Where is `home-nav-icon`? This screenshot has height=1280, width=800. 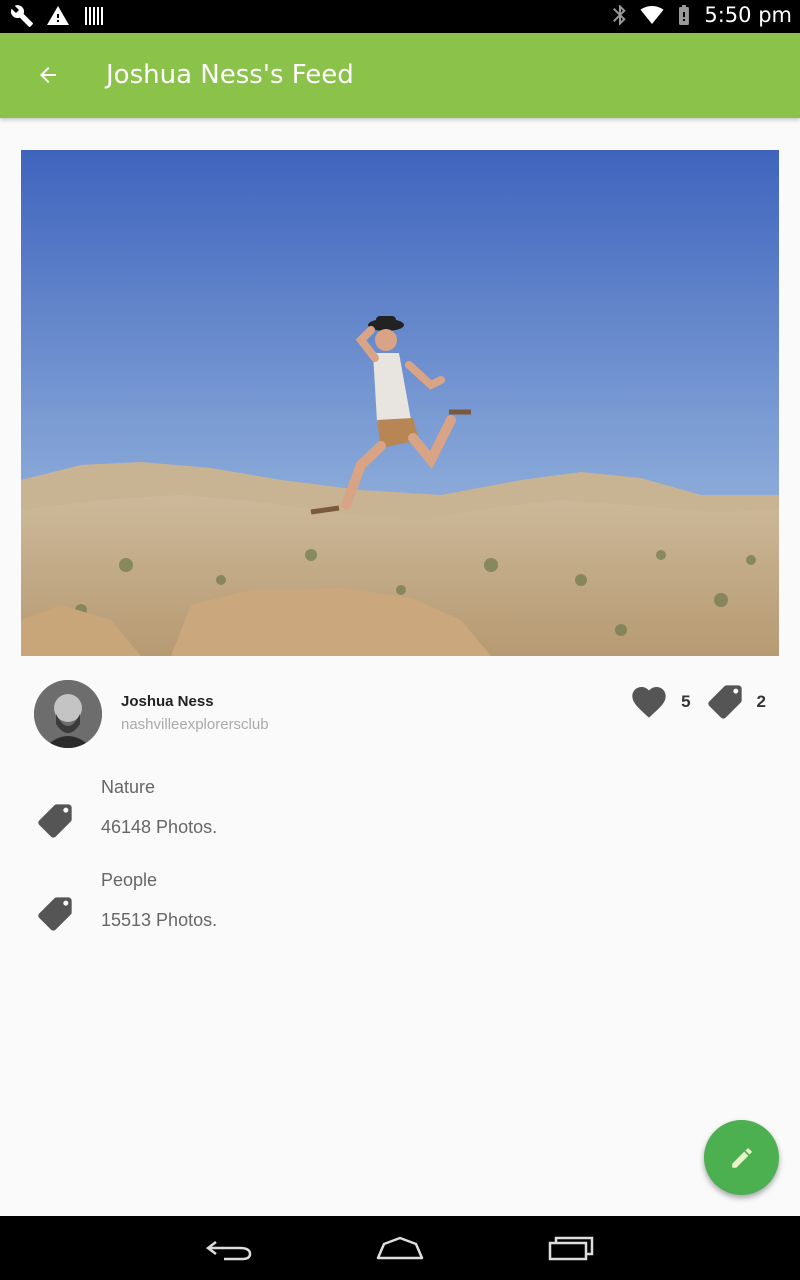
home-nav-icon is located at coordinates (400, 1248).